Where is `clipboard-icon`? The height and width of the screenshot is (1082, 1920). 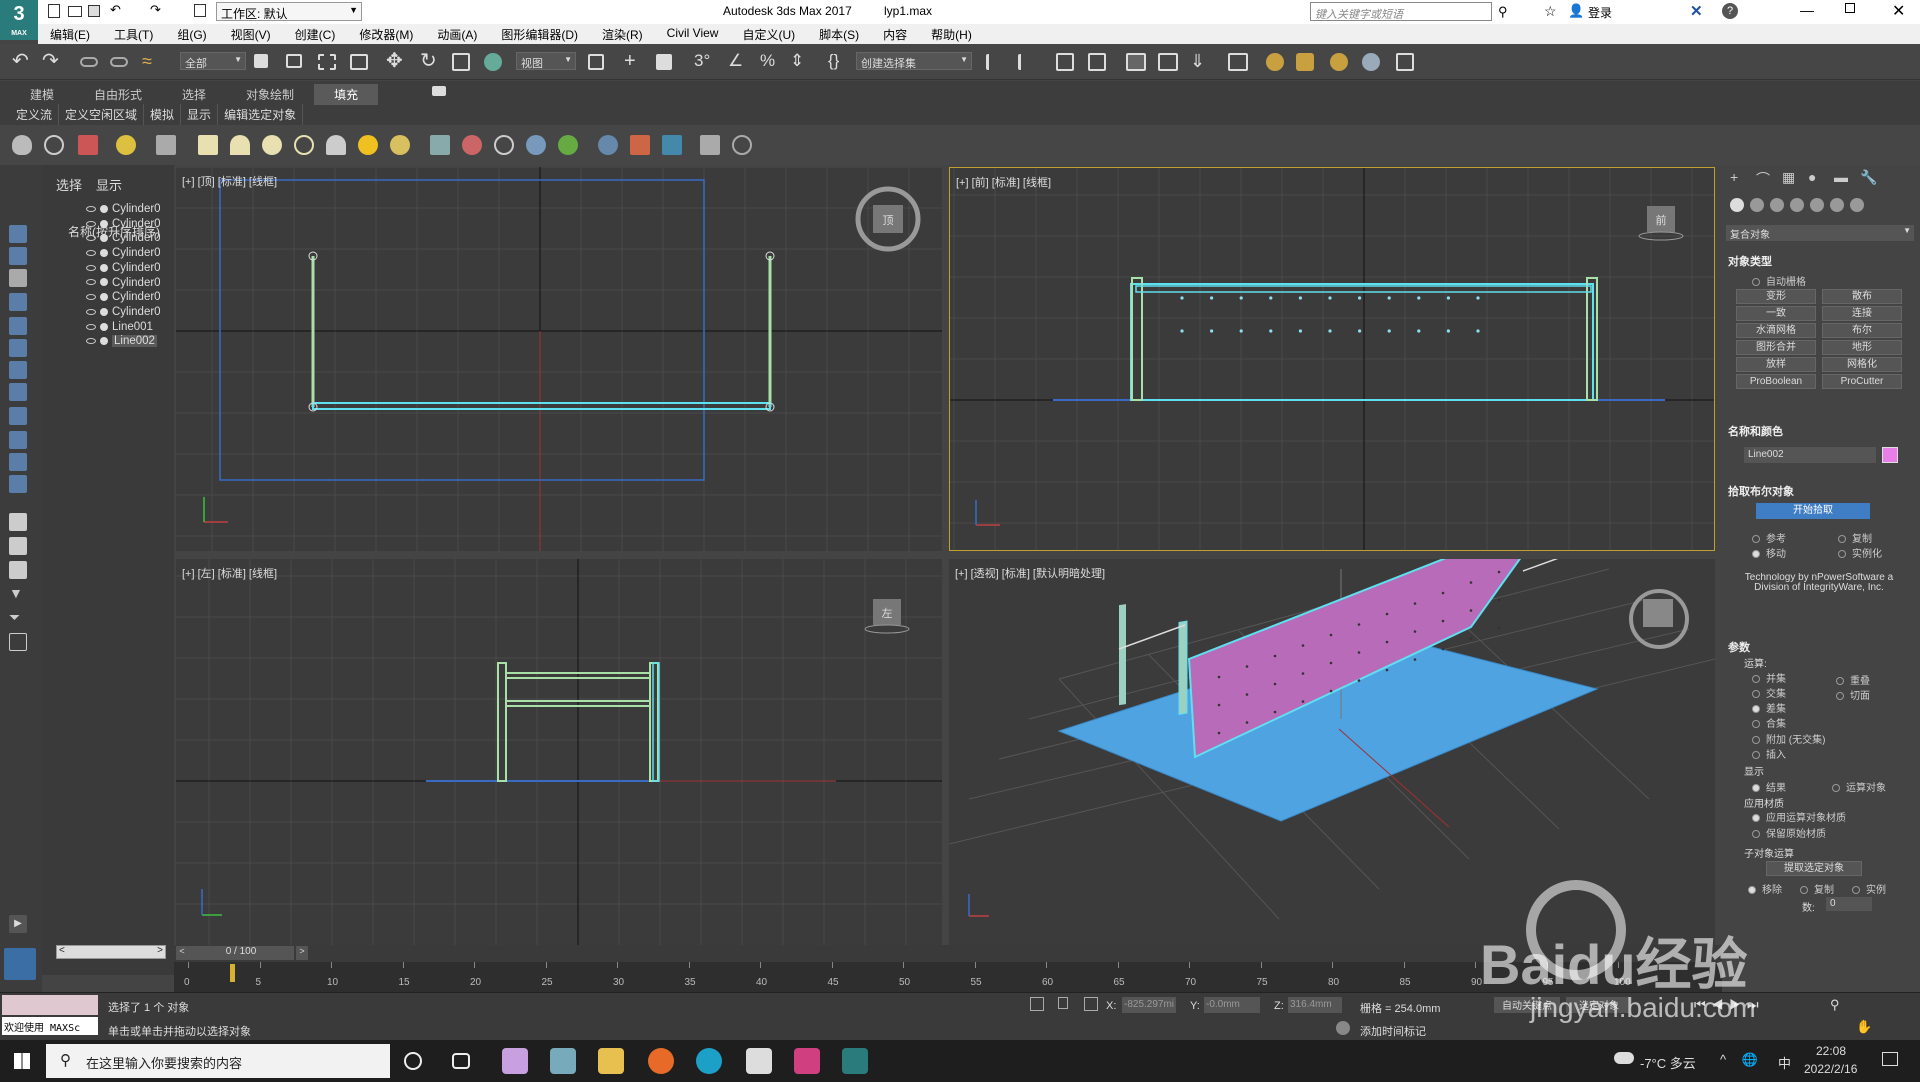 clipboard-icon is located at coordinates (710, 145).